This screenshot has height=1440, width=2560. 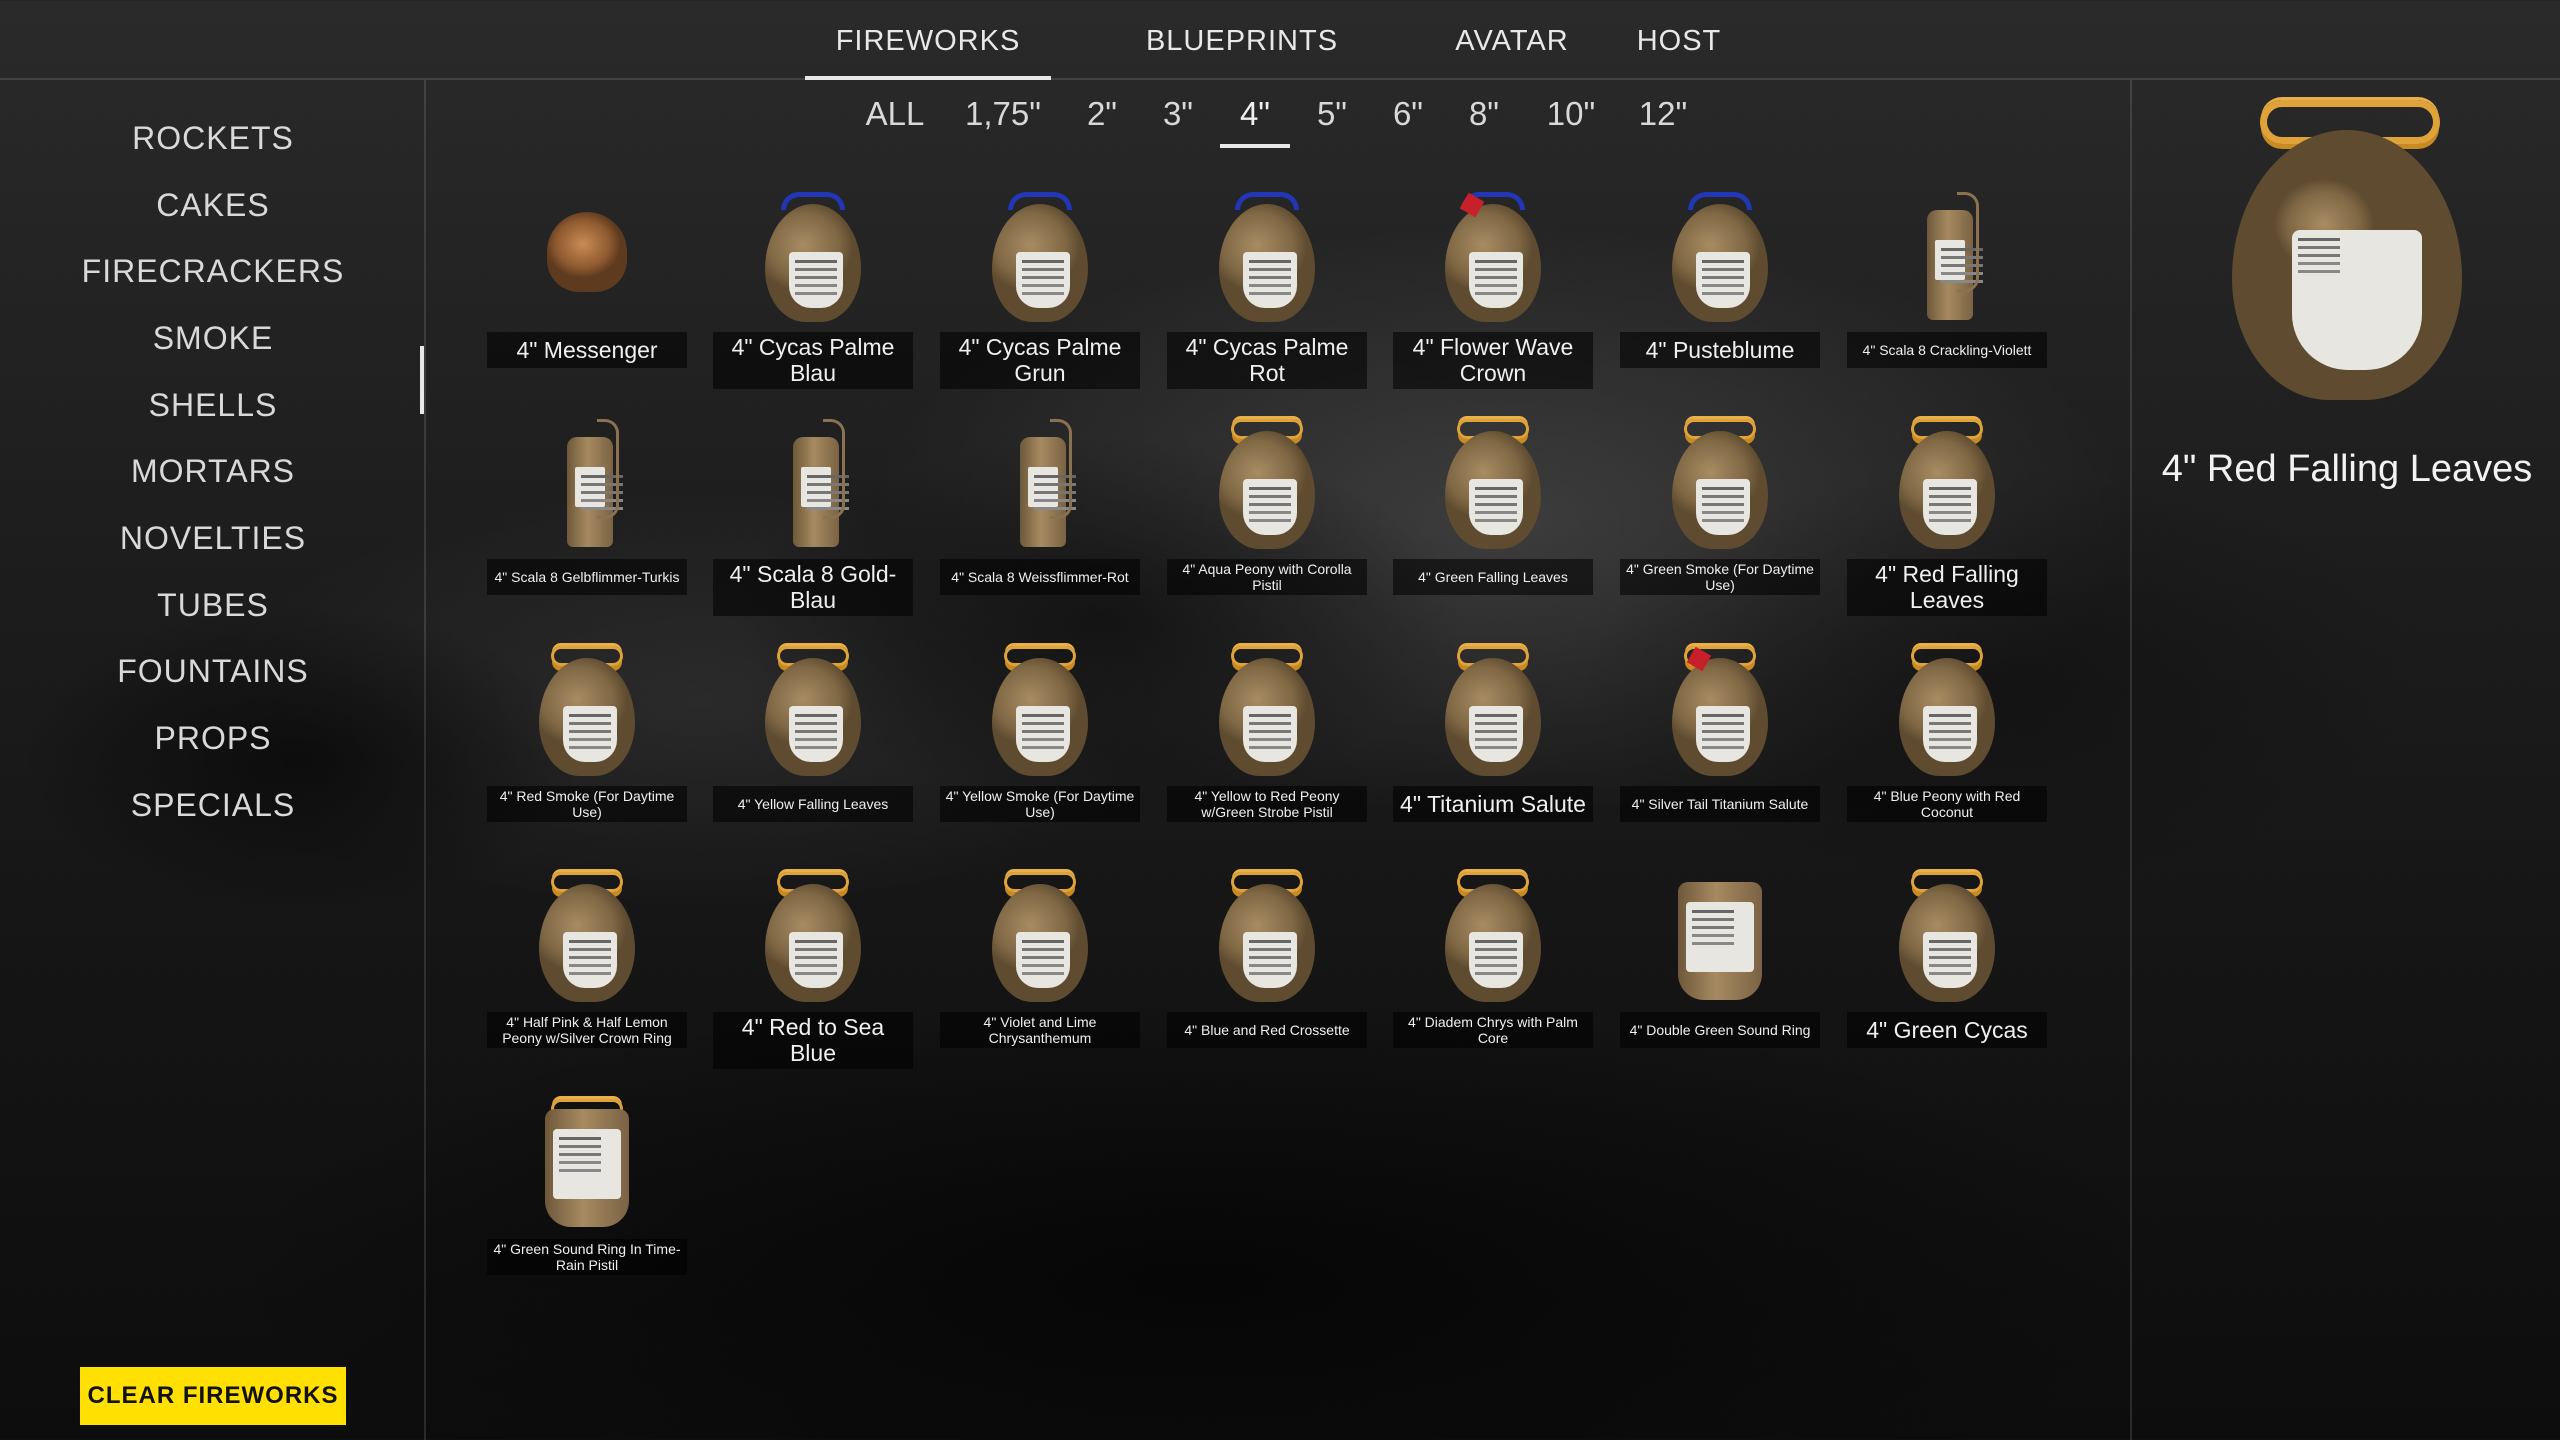 I want to click on firework-item: 4" Cycas Palme Rot, so click(x=1267, y=280).